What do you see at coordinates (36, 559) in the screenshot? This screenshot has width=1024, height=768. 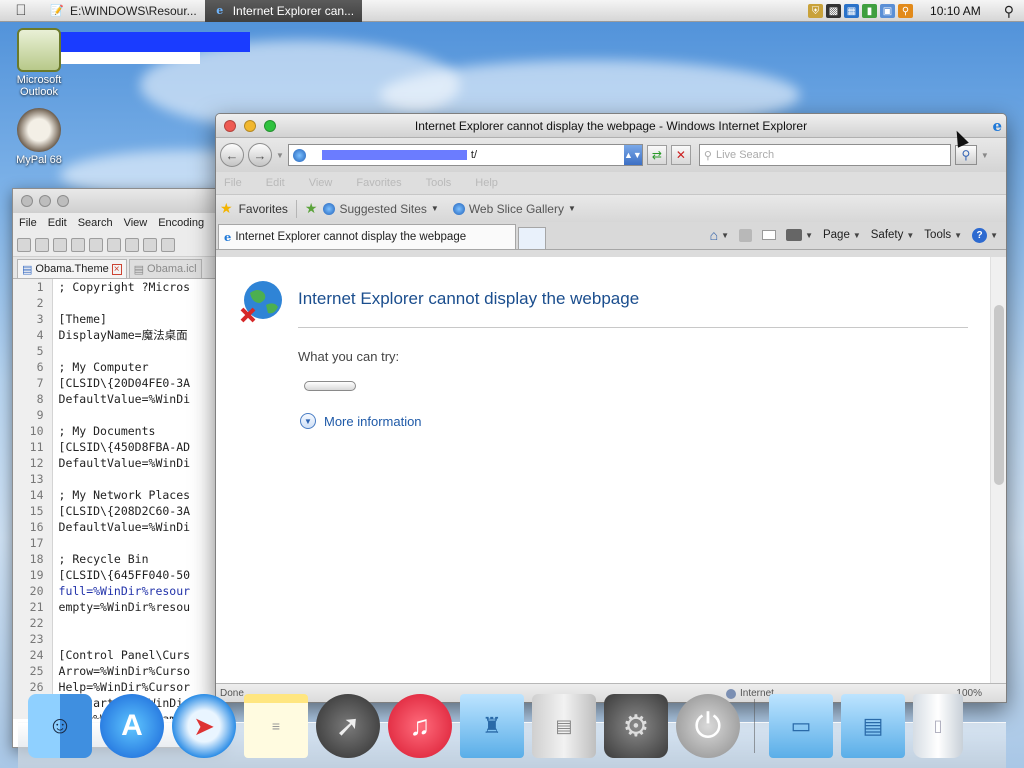 I see `line-number: 18` at bounding box center [36, 559].